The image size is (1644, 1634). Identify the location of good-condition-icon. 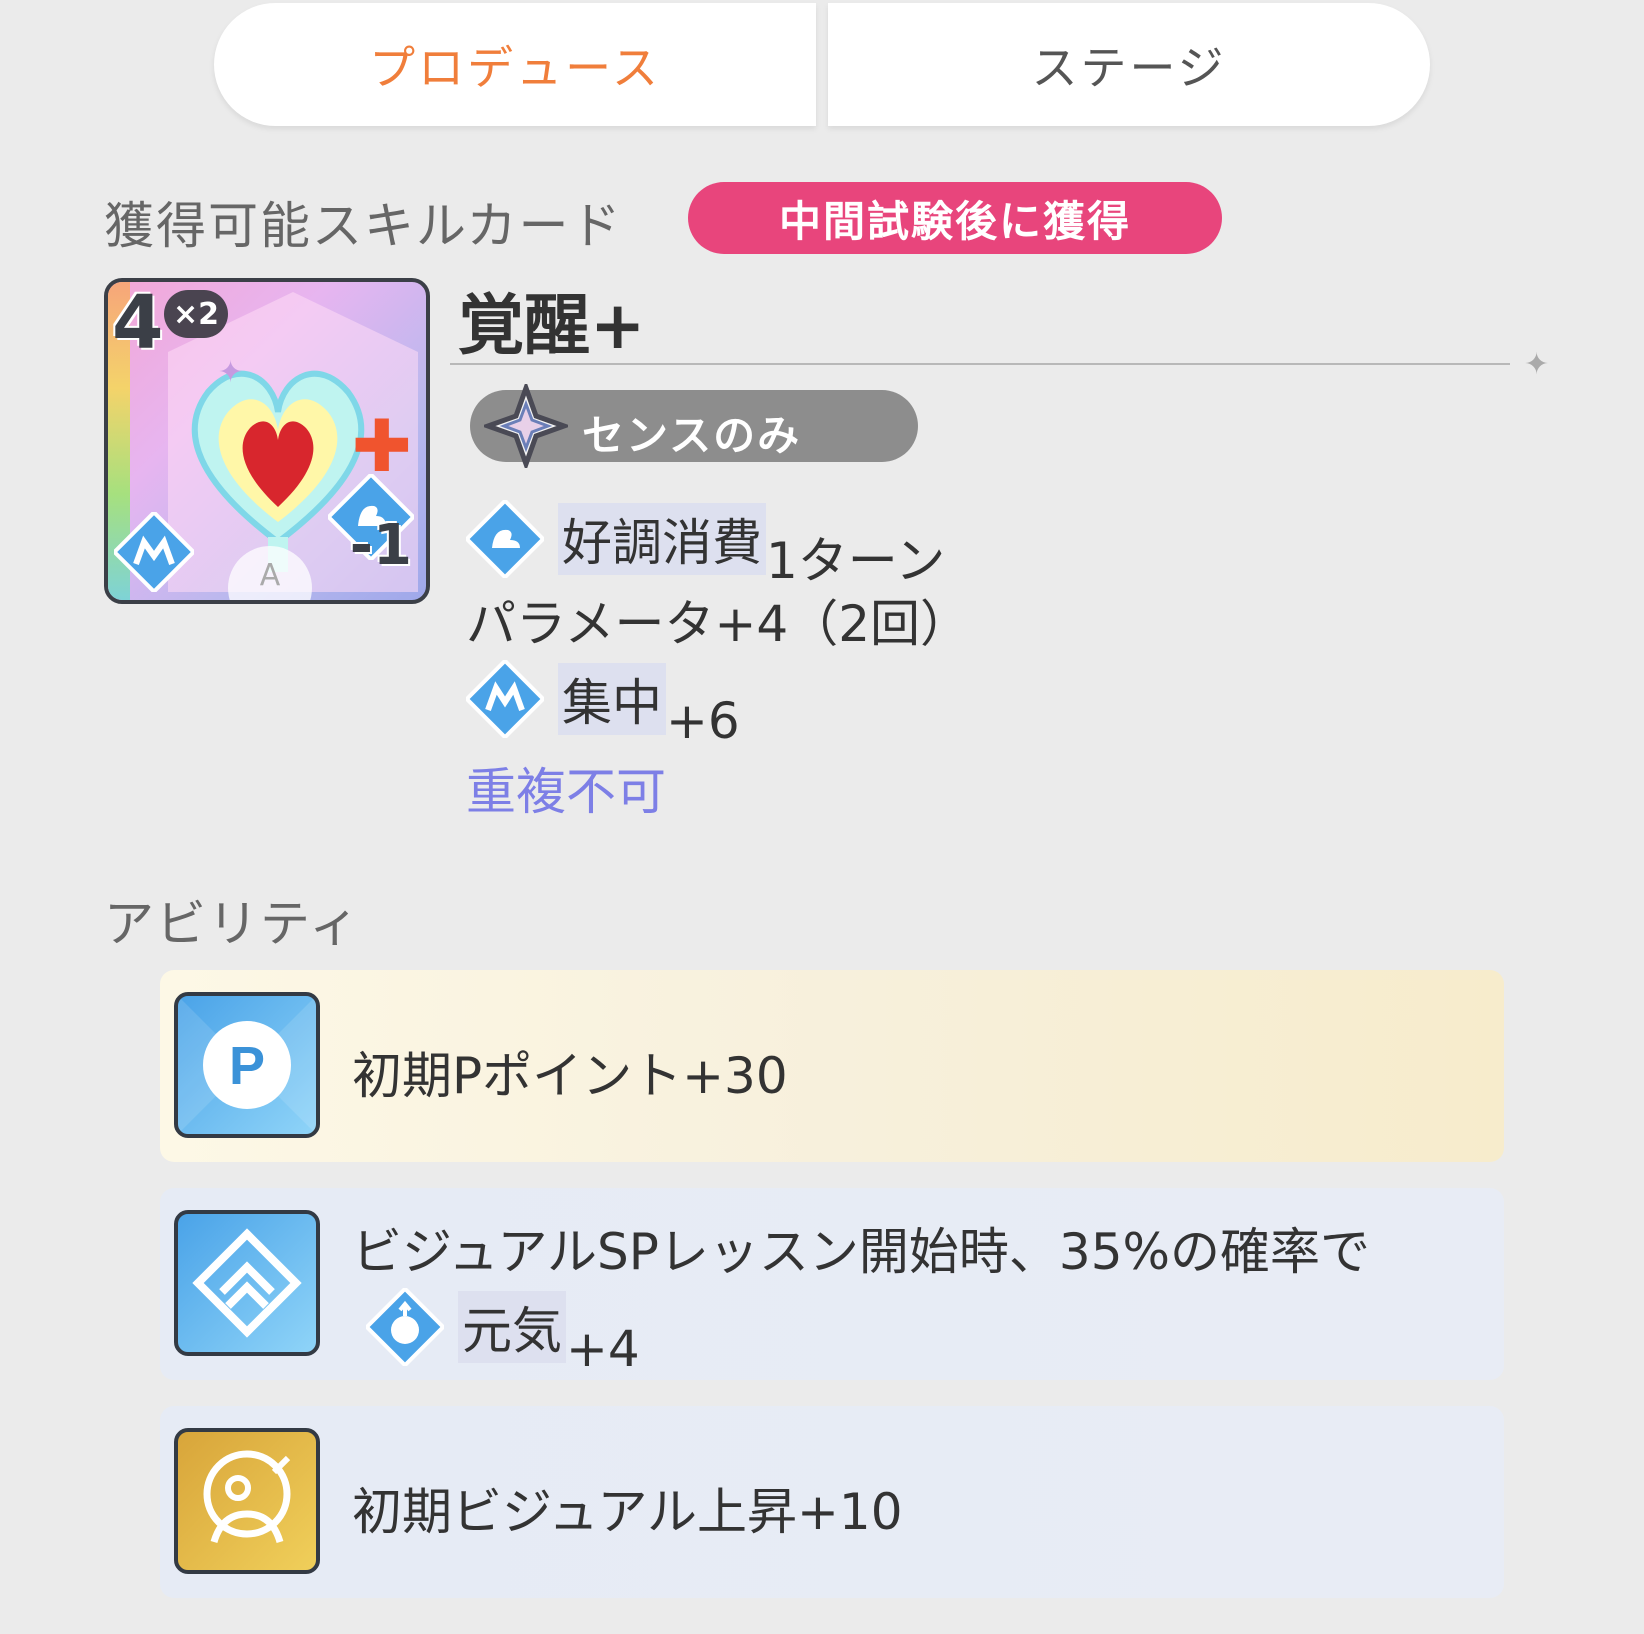
(505, 539).